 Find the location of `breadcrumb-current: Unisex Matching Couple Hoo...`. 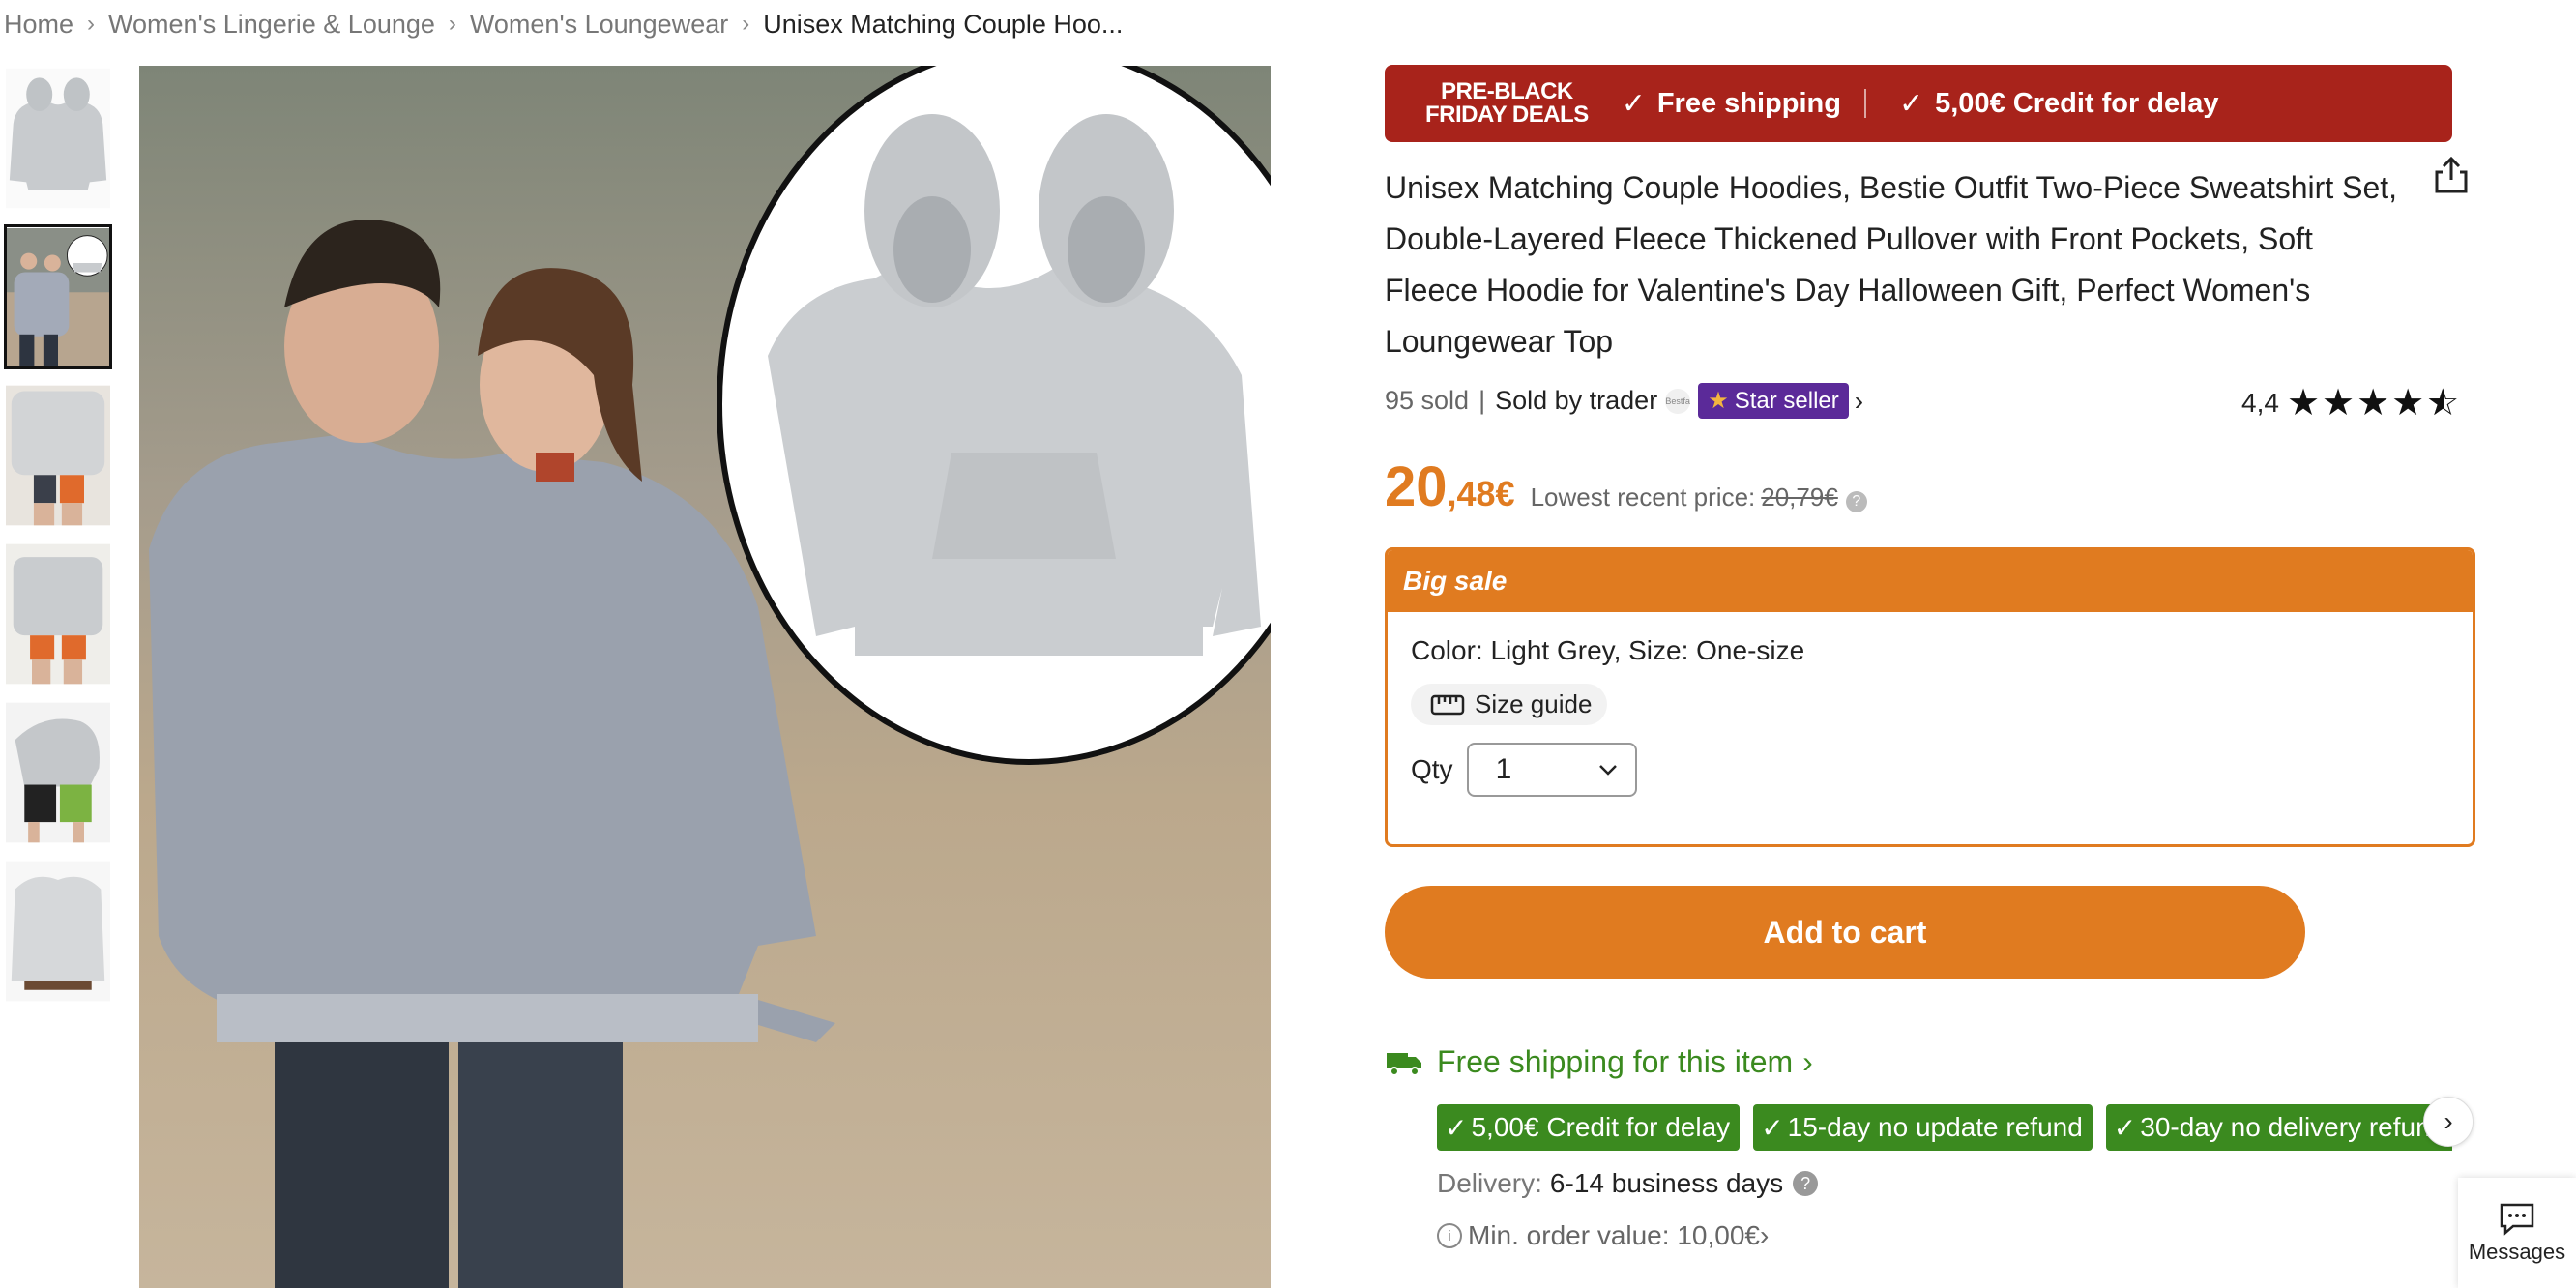

breadcrumb-current: Unisex Matching Couple Hoo... is located at coordinates (943, 24).